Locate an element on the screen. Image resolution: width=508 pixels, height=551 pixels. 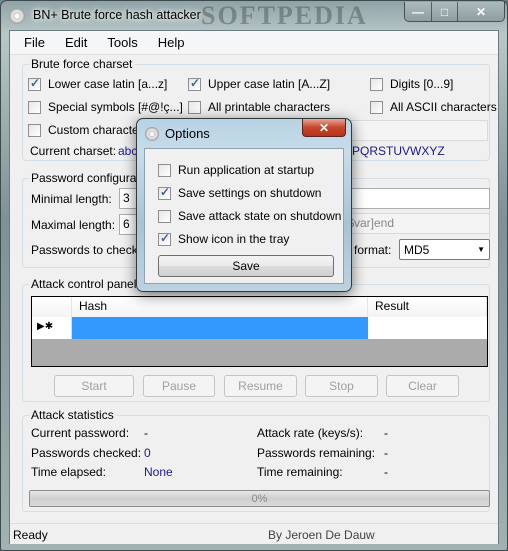
format-label: format: is located at coordinates (373, 250).